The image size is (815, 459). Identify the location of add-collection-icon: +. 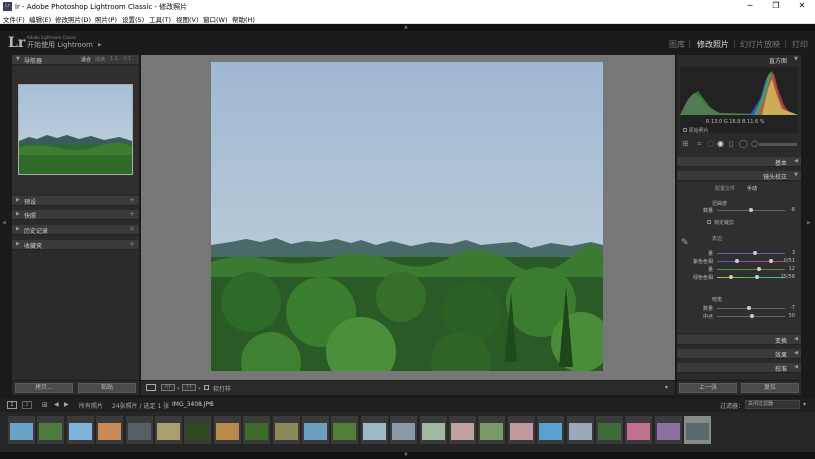
(132, 244).